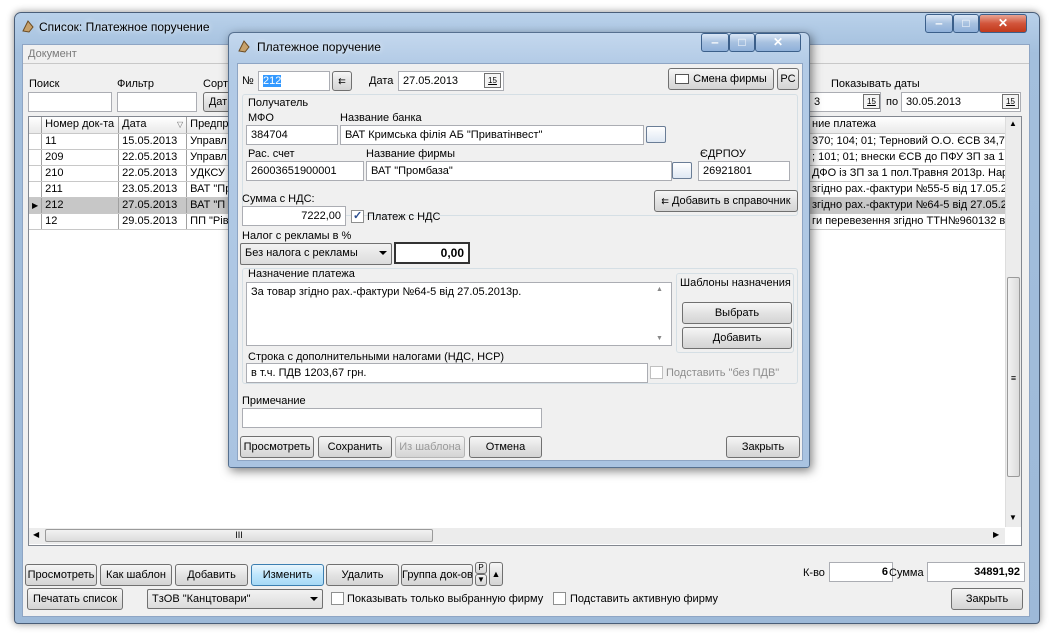 This screenshot has height=633, width=1050. What do you see at coordinates (913, 221) in the screenshot?
I see `cell-purpose: ги перевезення згідно ТТН№960132 в` at bounding box center [913, 221].